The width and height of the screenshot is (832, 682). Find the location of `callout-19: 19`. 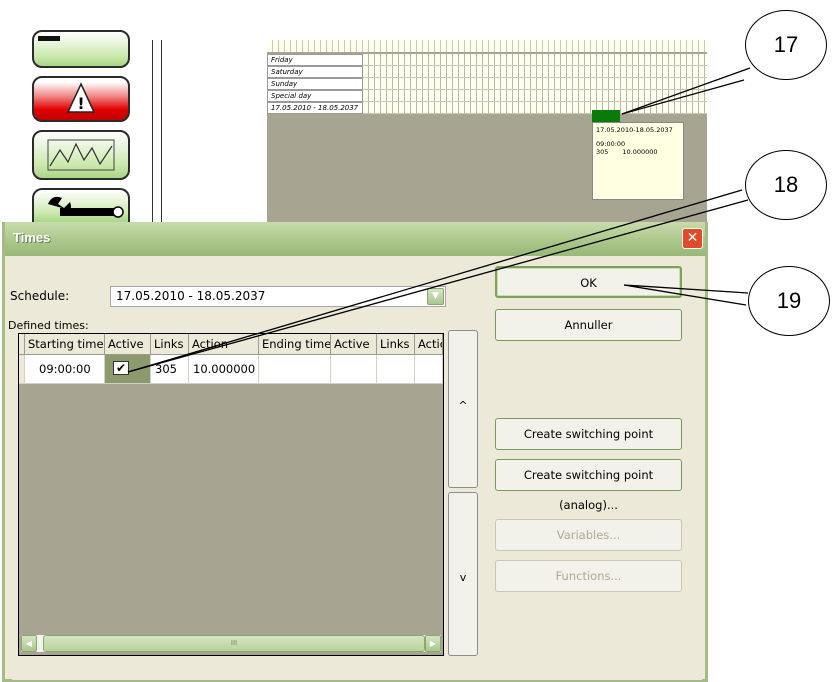

callout-19: 19 is located at coordinates (789, 301).